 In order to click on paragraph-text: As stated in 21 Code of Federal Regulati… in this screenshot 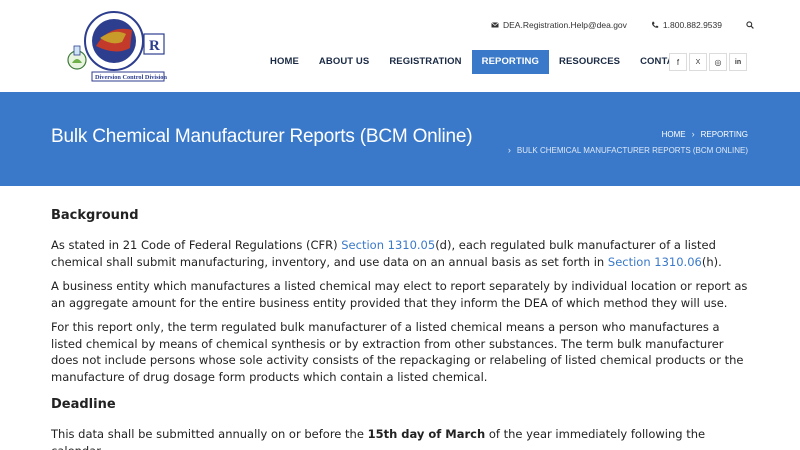, I will do `click(196, 245)`.